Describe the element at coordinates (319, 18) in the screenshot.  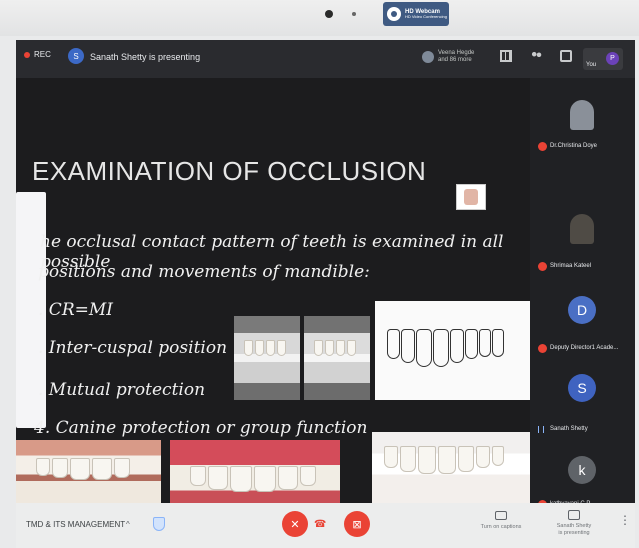
I see `monitor-bezel: HD Webcam HD Video Conferencing` at that location.